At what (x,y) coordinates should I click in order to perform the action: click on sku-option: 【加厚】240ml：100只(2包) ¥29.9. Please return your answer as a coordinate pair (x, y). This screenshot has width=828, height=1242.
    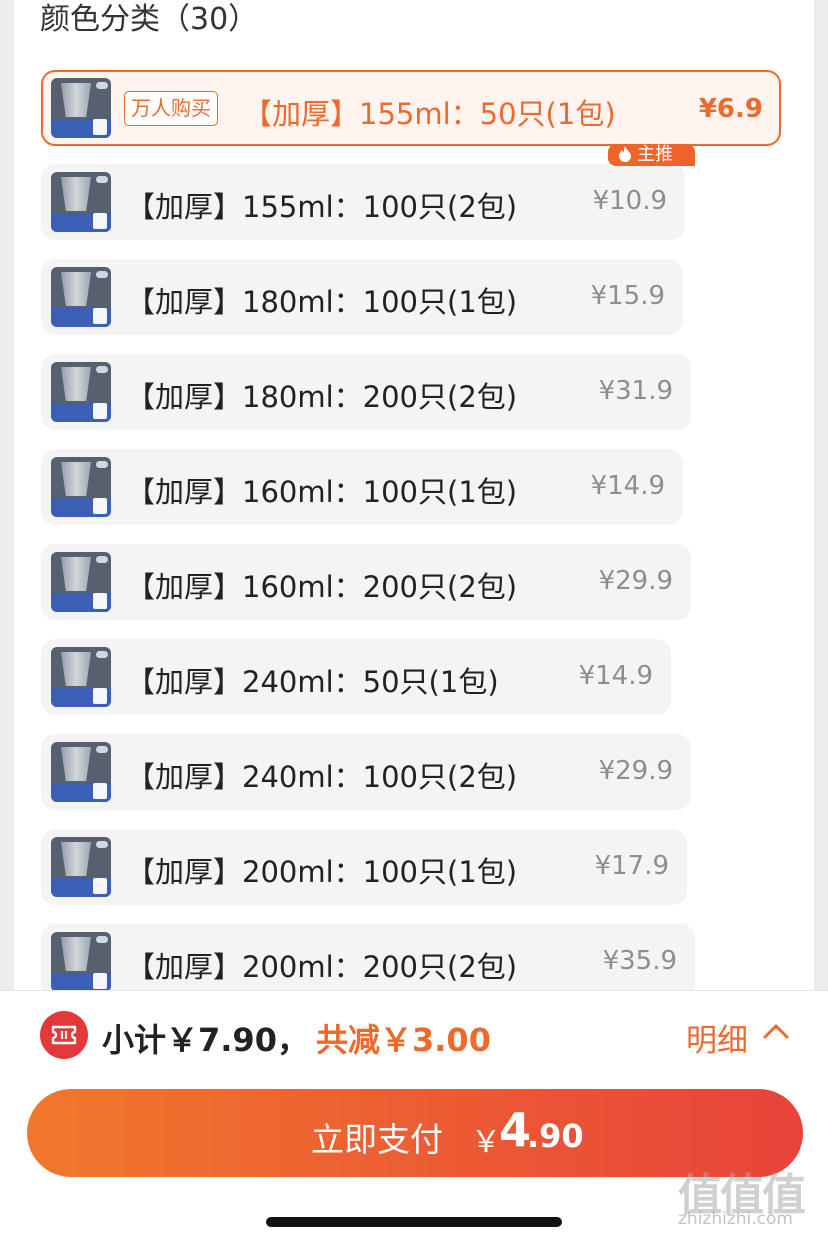
    Looking at the image, I should click on (366, 772).